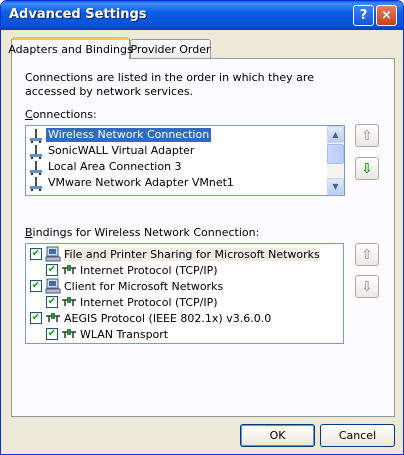 The width and height of the screenshot is (404, 455). Describe the element at coordinates (121, 150) in the screenshot. I see `connection-name: SonicWALL Virtual Adapter` at that location.